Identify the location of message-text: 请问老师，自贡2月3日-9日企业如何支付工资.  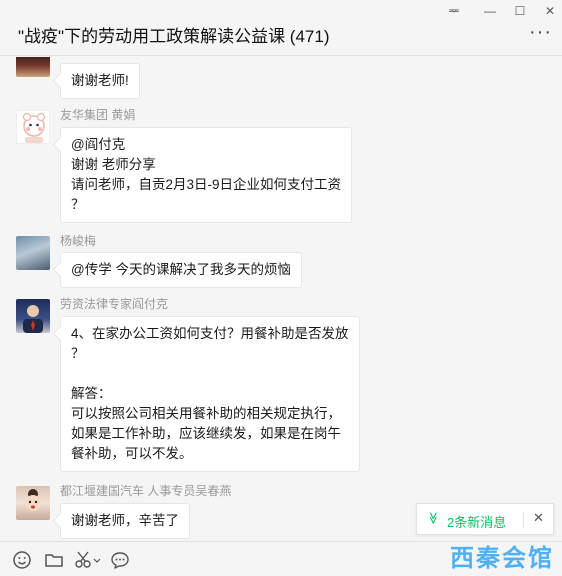
(206, 184).